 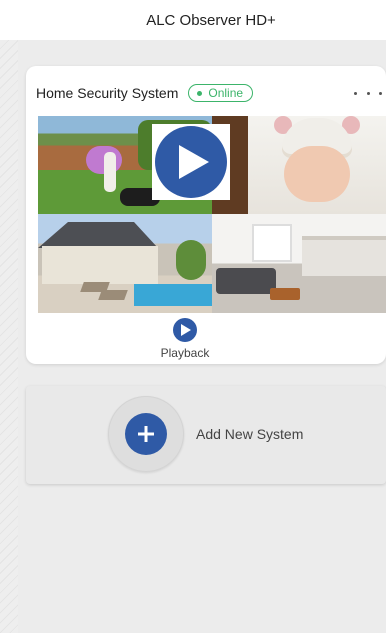 I want to click on background-pattern, so click(x=9, y=316).